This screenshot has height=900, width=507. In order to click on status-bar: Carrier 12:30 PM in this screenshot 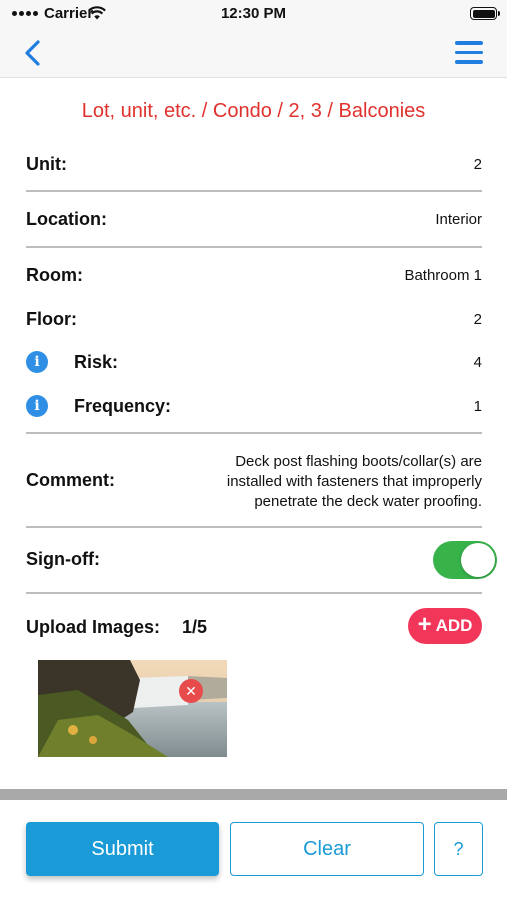, I will do `click(253, 14)`.